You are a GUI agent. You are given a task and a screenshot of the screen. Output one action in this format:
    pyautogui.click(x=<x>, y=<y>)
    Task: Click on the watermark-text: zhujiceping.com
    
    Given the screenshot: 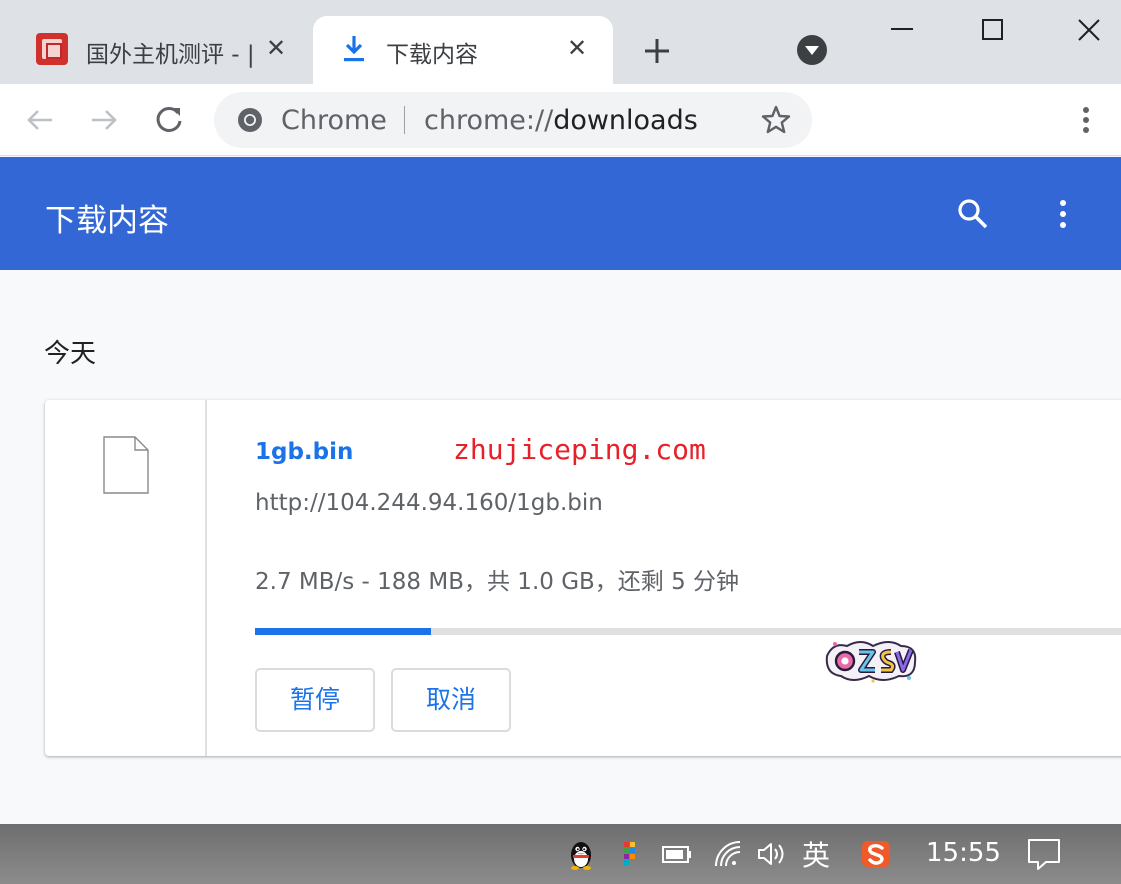 What is the action you would take?
    pyautogui.click(x=579, y=449)
    